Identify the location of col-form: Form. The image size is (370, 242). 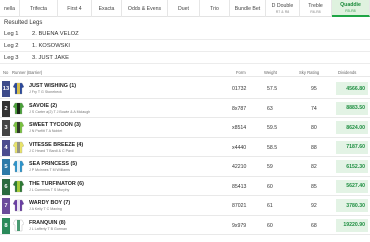
(241, 72).